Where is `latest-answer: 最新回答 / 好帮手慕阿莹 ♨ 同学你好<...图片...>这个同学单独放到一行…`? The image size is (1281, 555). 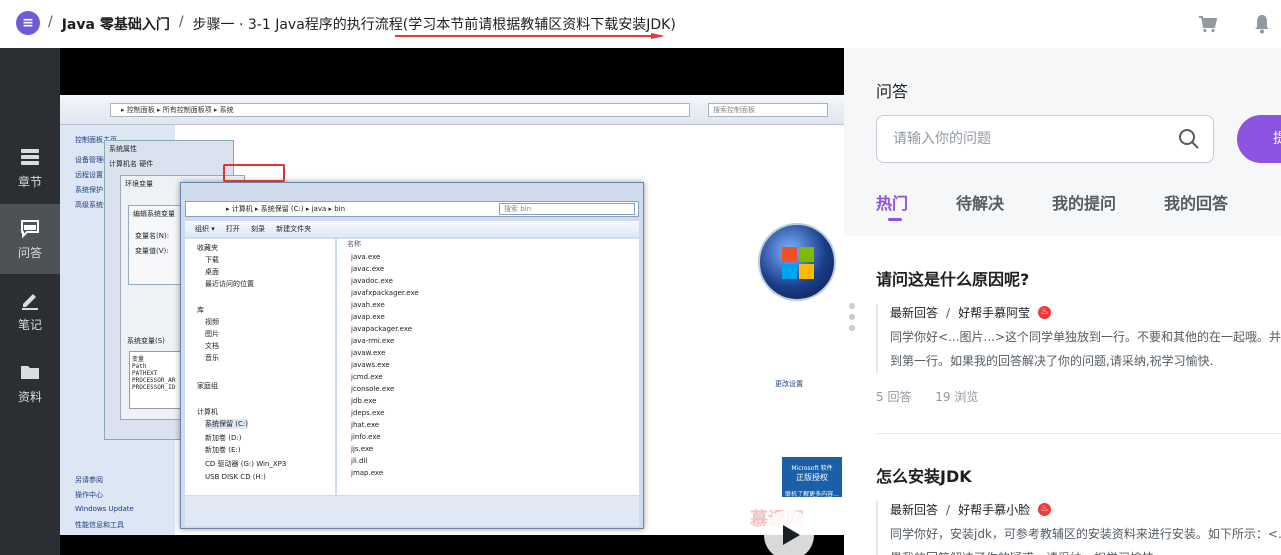
latest-answer: 最新回答 / 好帮手慕阿莹 ♨ 同学你好<...图片...>这个同学单独放到一行… is located at coordinates (1078, 338).